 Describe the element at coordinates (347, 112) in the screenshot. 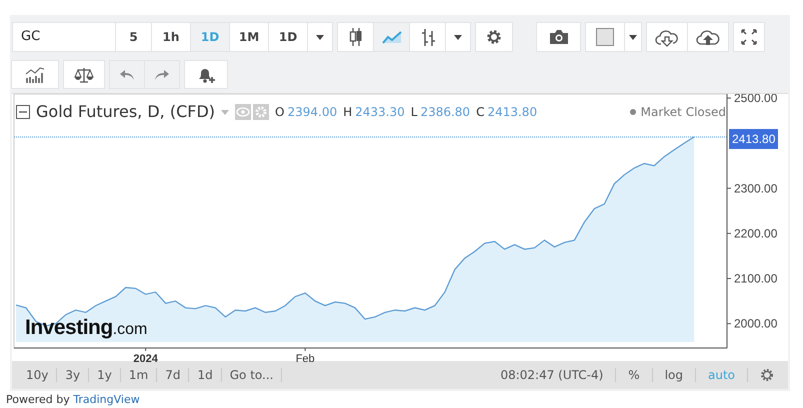

I see `ohlc-key: H` at that location.